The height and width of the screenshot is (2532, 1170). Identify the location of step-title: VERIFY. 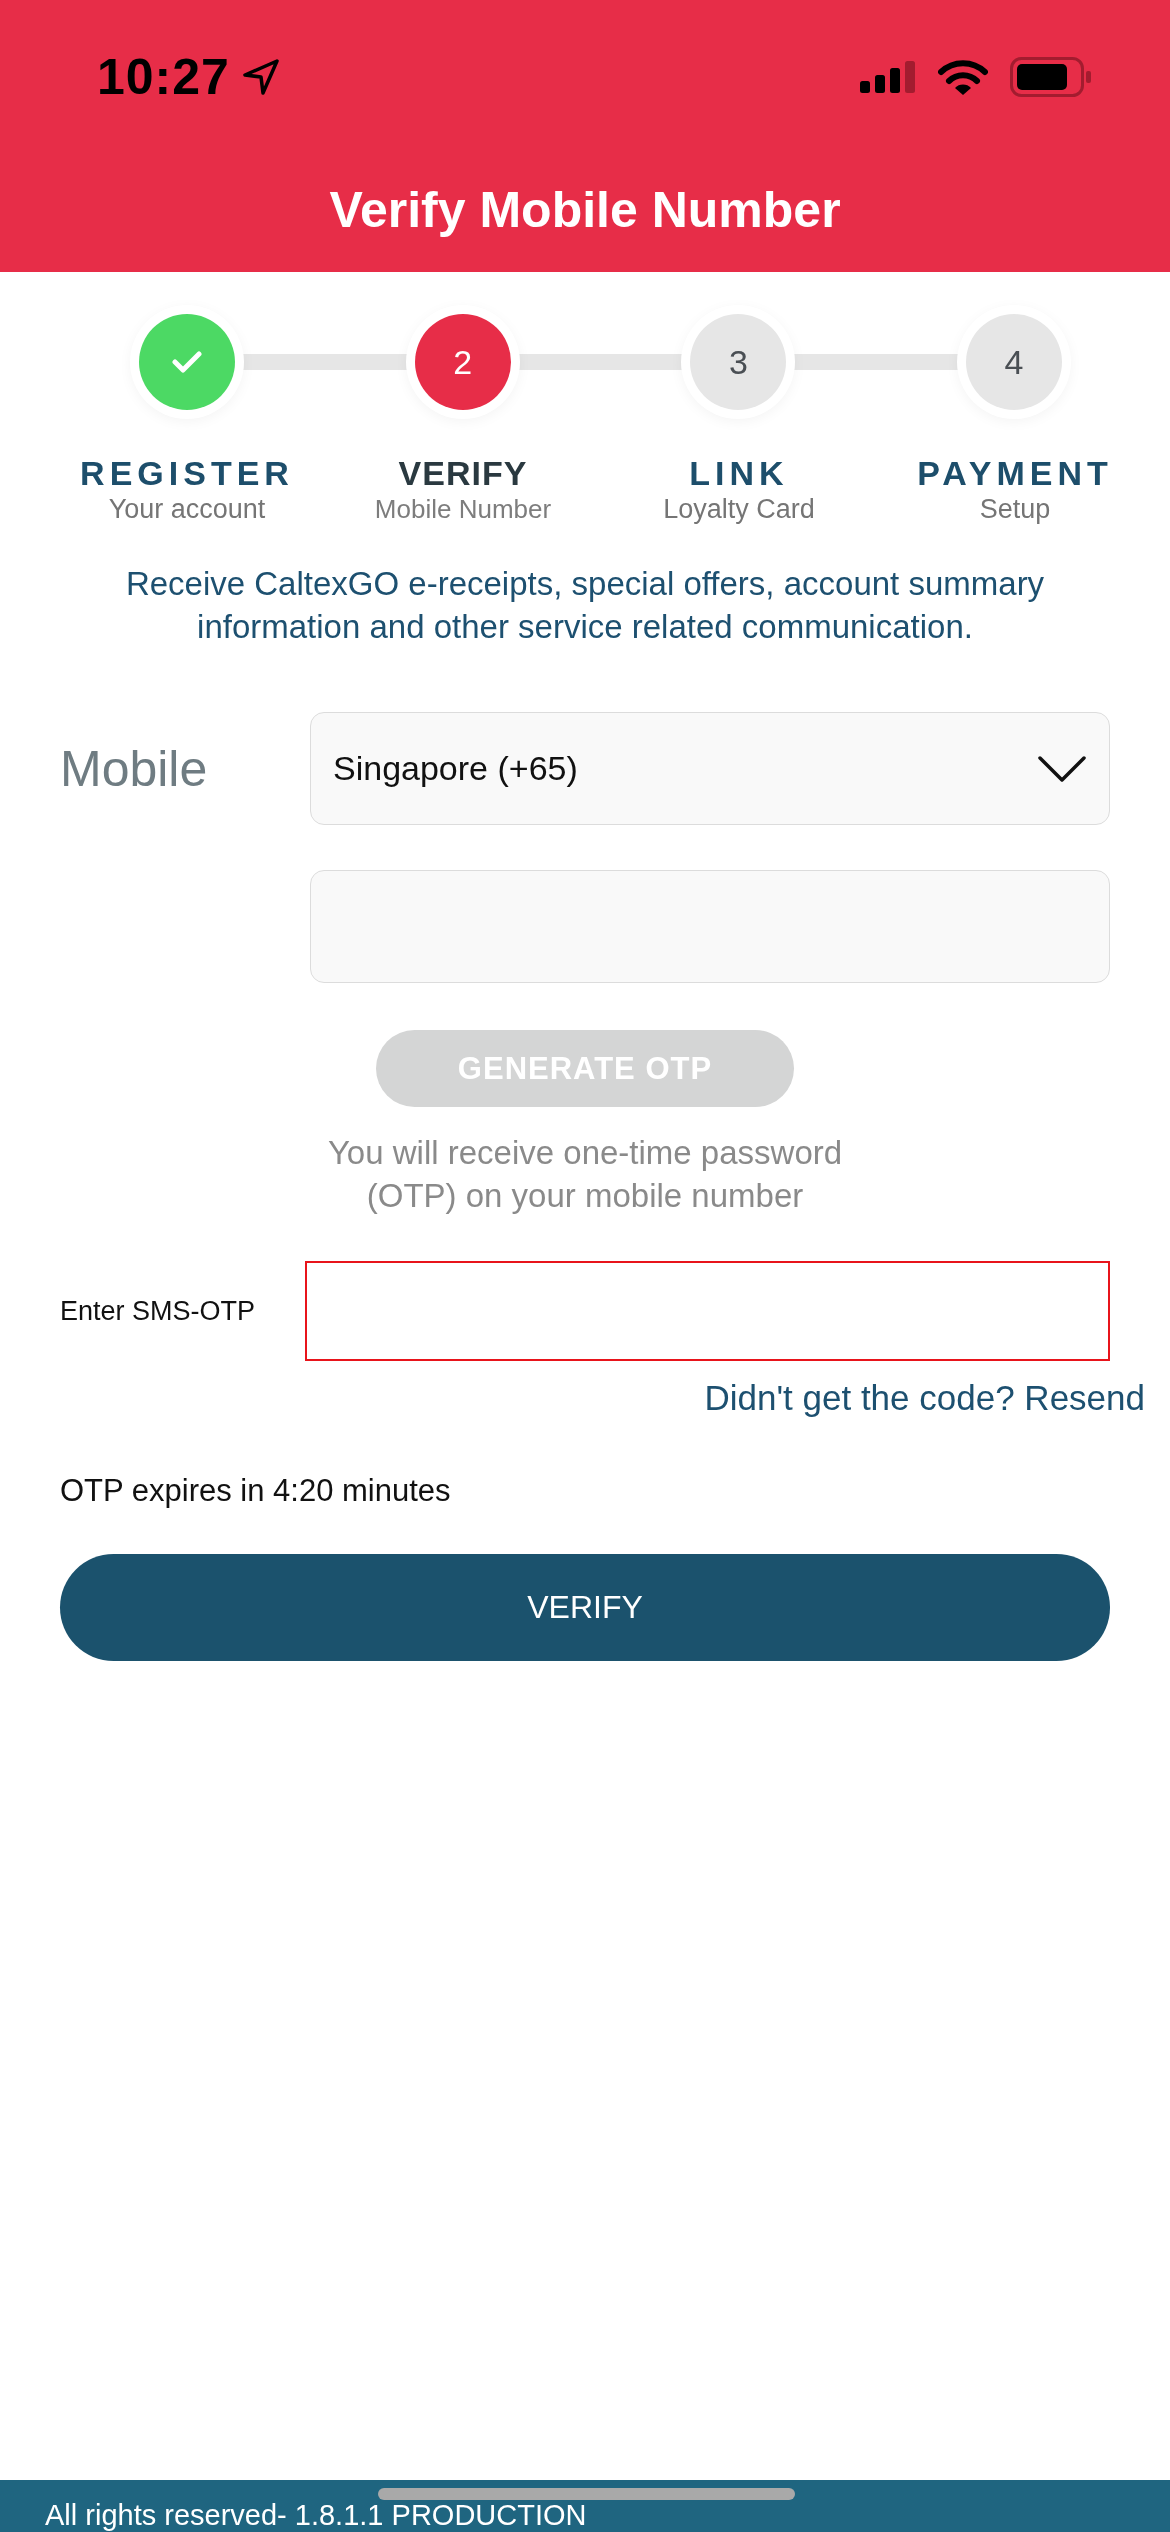
(463, 473).